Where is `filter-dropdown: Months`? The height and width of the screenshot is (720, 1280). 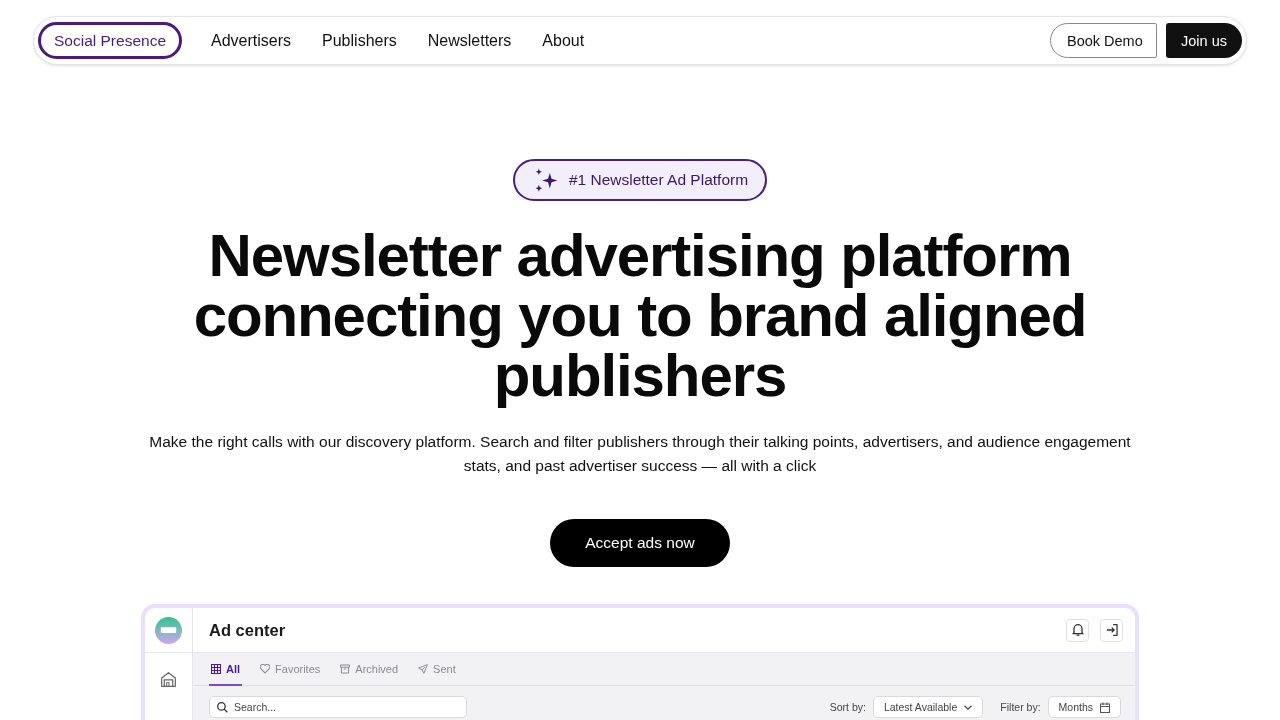
filter-dropdown: Months is located at coordinates (1084, 707).